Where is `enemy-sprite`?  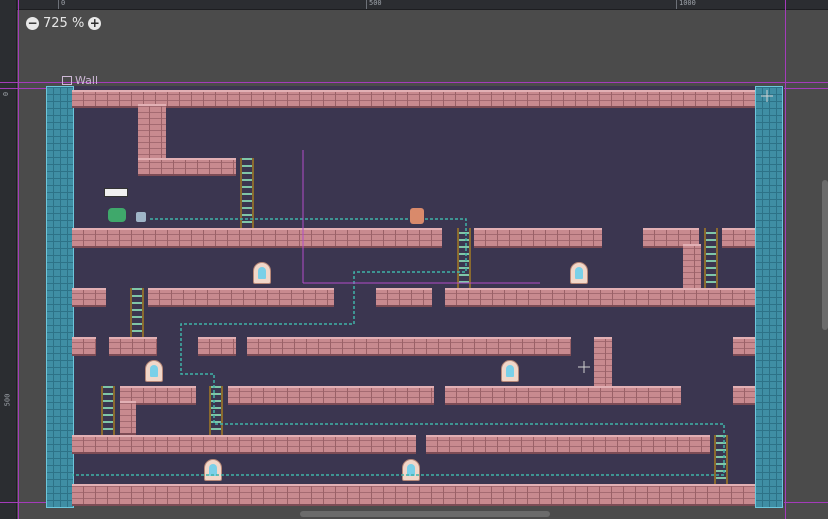
enemy-sprite is located at coordinates (117, 215).